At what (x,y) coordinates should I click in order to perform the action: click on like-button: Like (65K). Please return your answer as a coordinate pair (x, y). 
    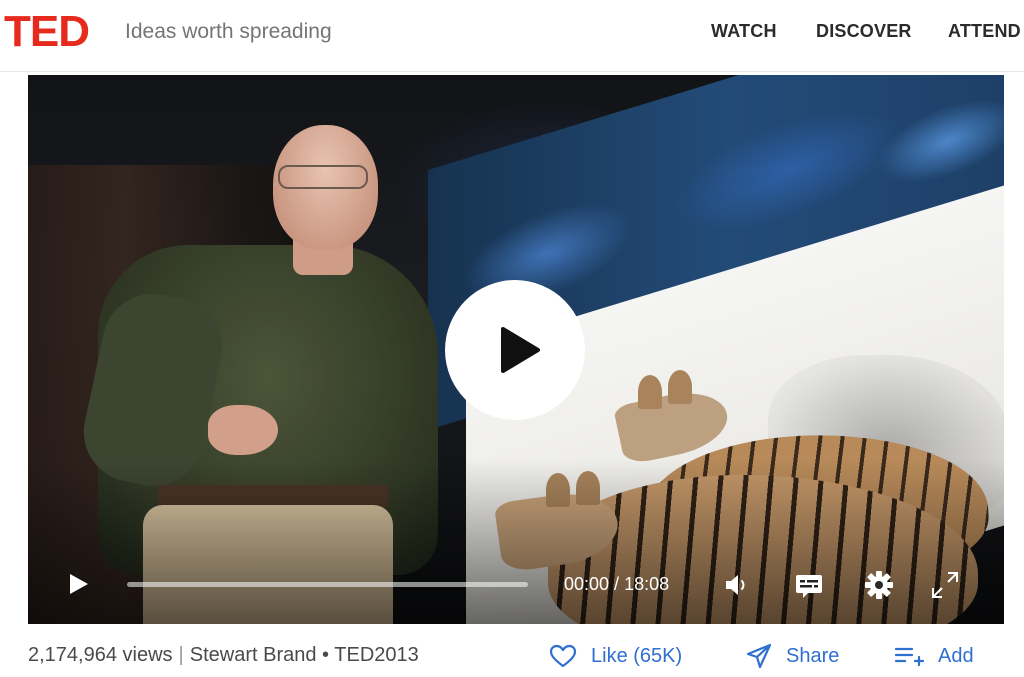
    Looking at the image, I should click on (615, 656).